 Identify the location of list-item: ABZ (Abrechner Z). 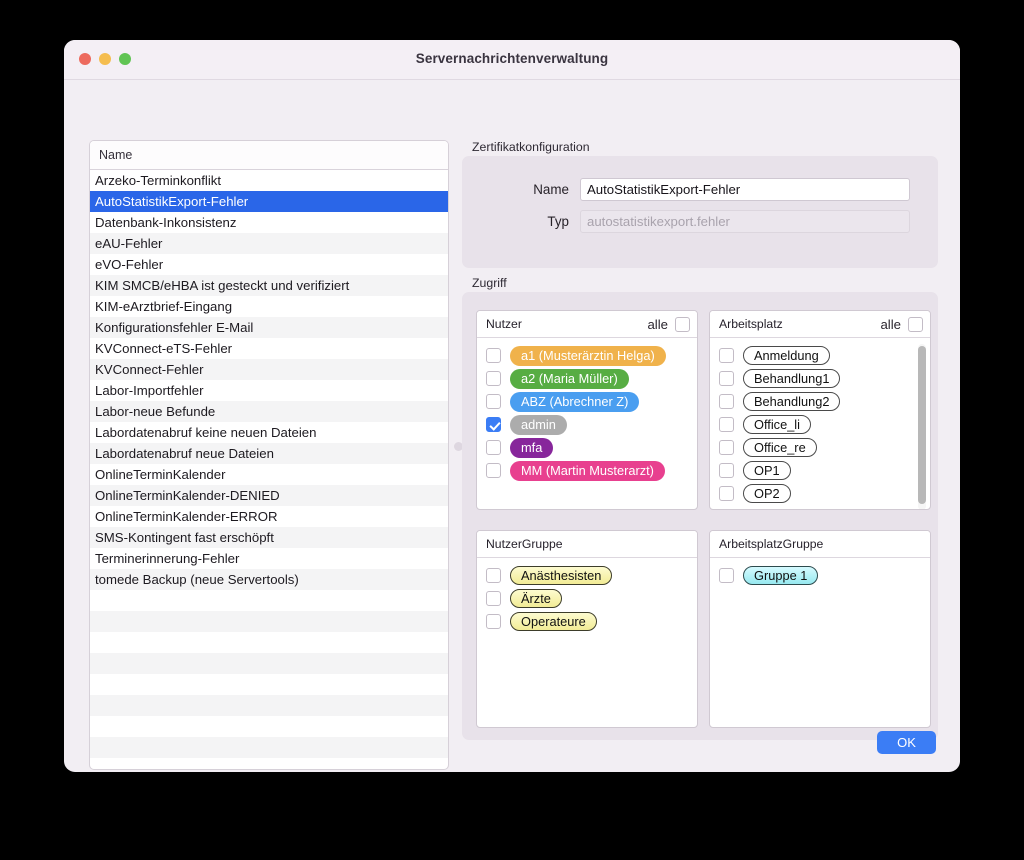
(587, 401).